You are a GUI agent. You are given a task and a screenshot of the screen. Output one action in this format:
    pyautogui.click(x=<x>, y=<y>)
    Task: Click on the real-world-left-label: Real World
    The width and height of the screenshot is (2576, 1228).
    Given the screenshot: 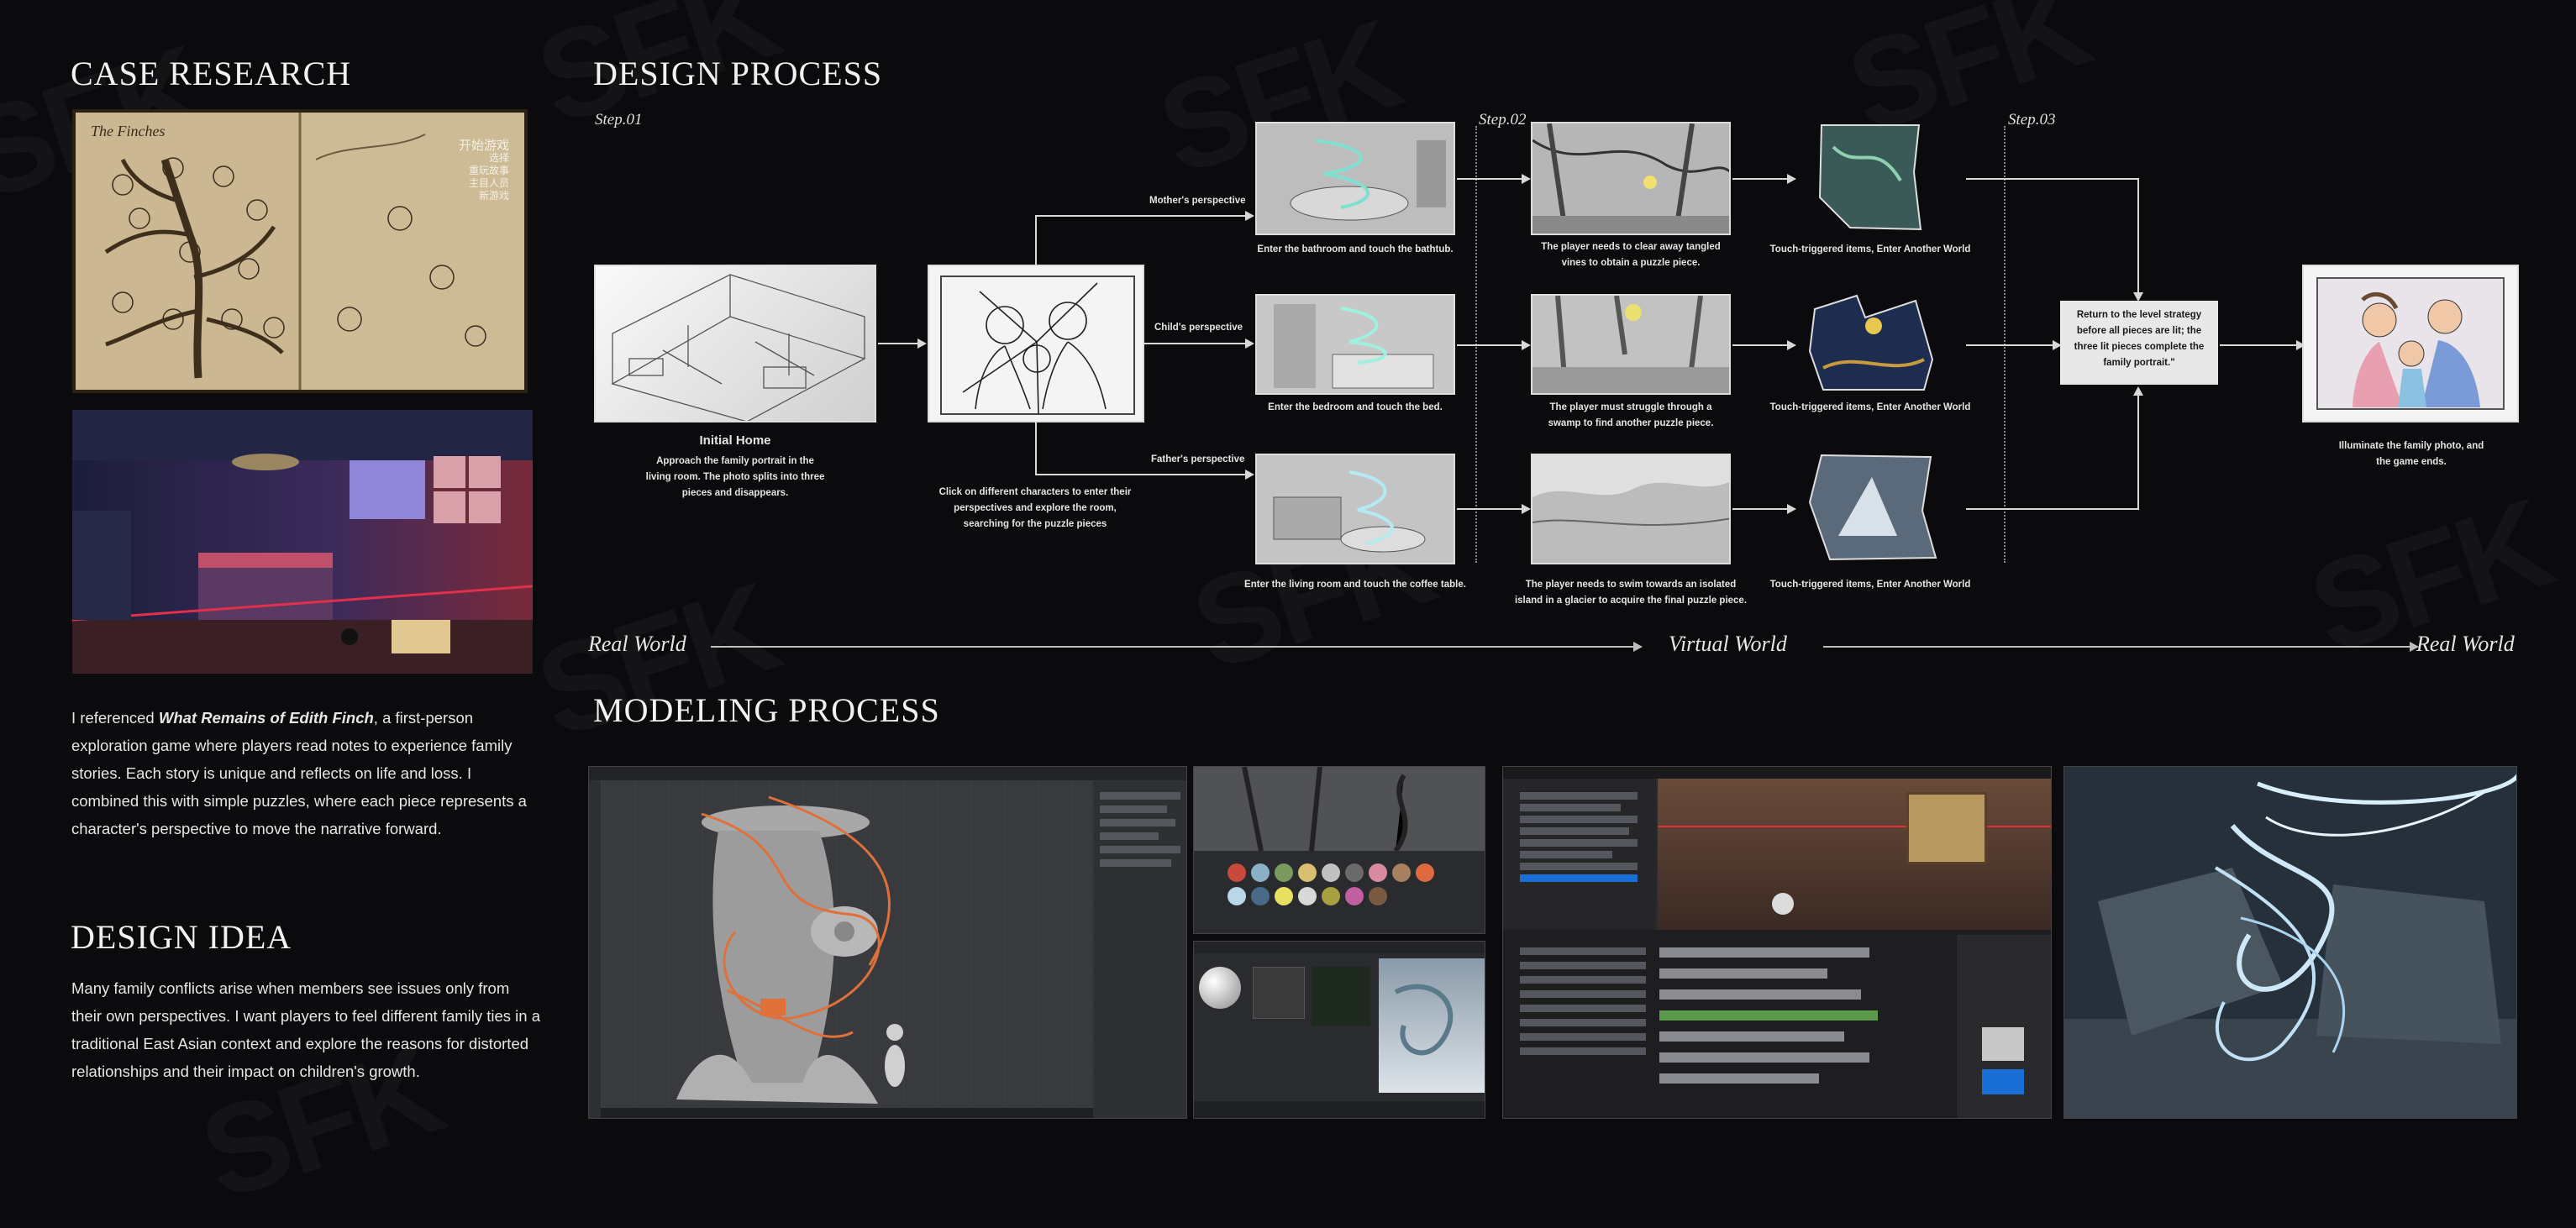 What is the action you would take?
    pyautogui.click(x=637, y=644)
    